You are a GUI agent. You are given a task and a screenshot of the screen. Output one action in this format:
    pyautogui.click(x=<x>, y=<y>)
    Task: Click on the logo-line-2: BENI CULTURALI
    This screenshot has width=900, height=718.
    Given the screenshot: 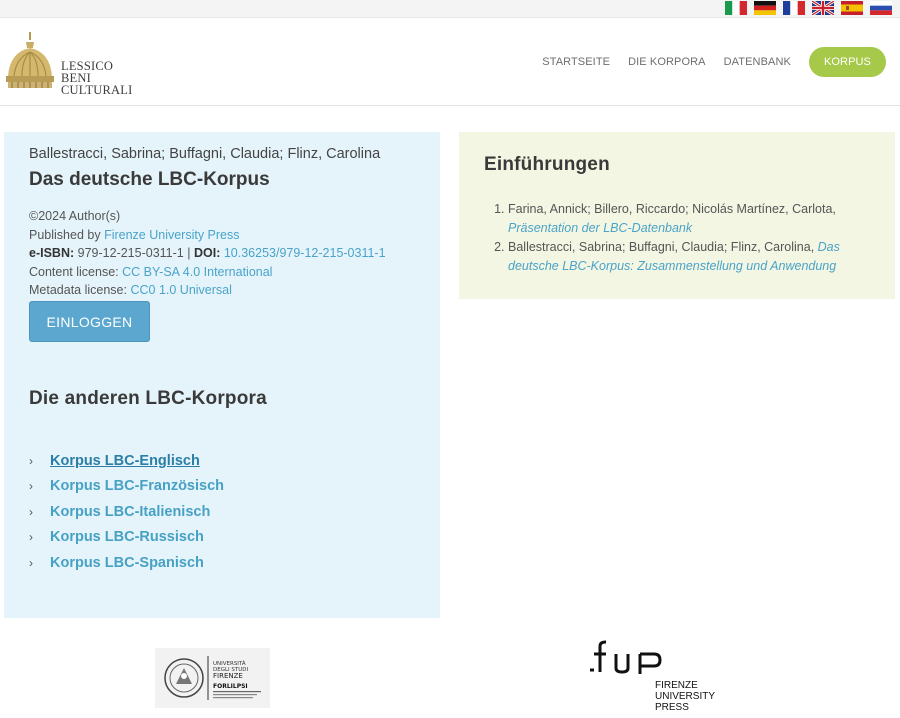 What is the action you would take?
    pyautogui.click(x=97, y=84)
    